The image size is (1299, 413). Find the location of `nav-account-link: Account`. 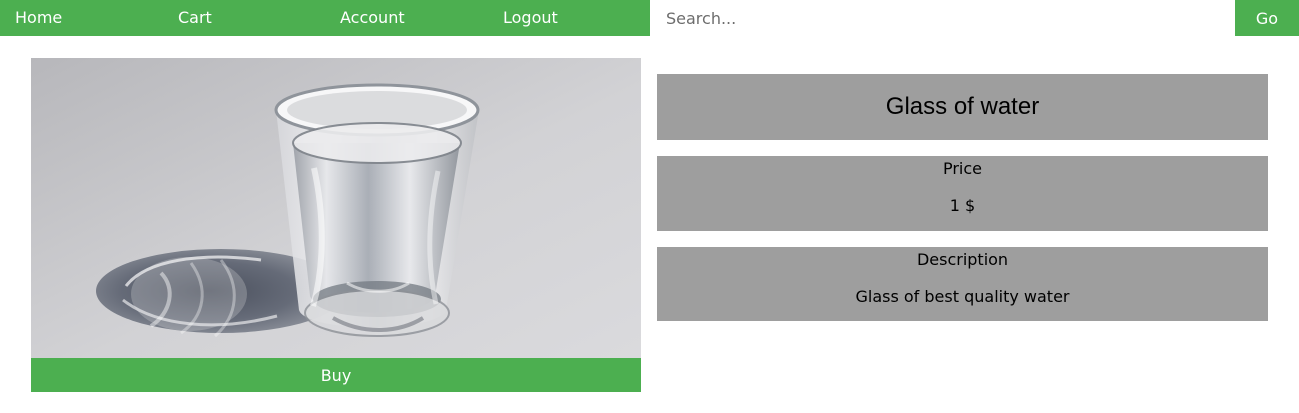

nav-account-link: Account is located at coordinates (372, 18).